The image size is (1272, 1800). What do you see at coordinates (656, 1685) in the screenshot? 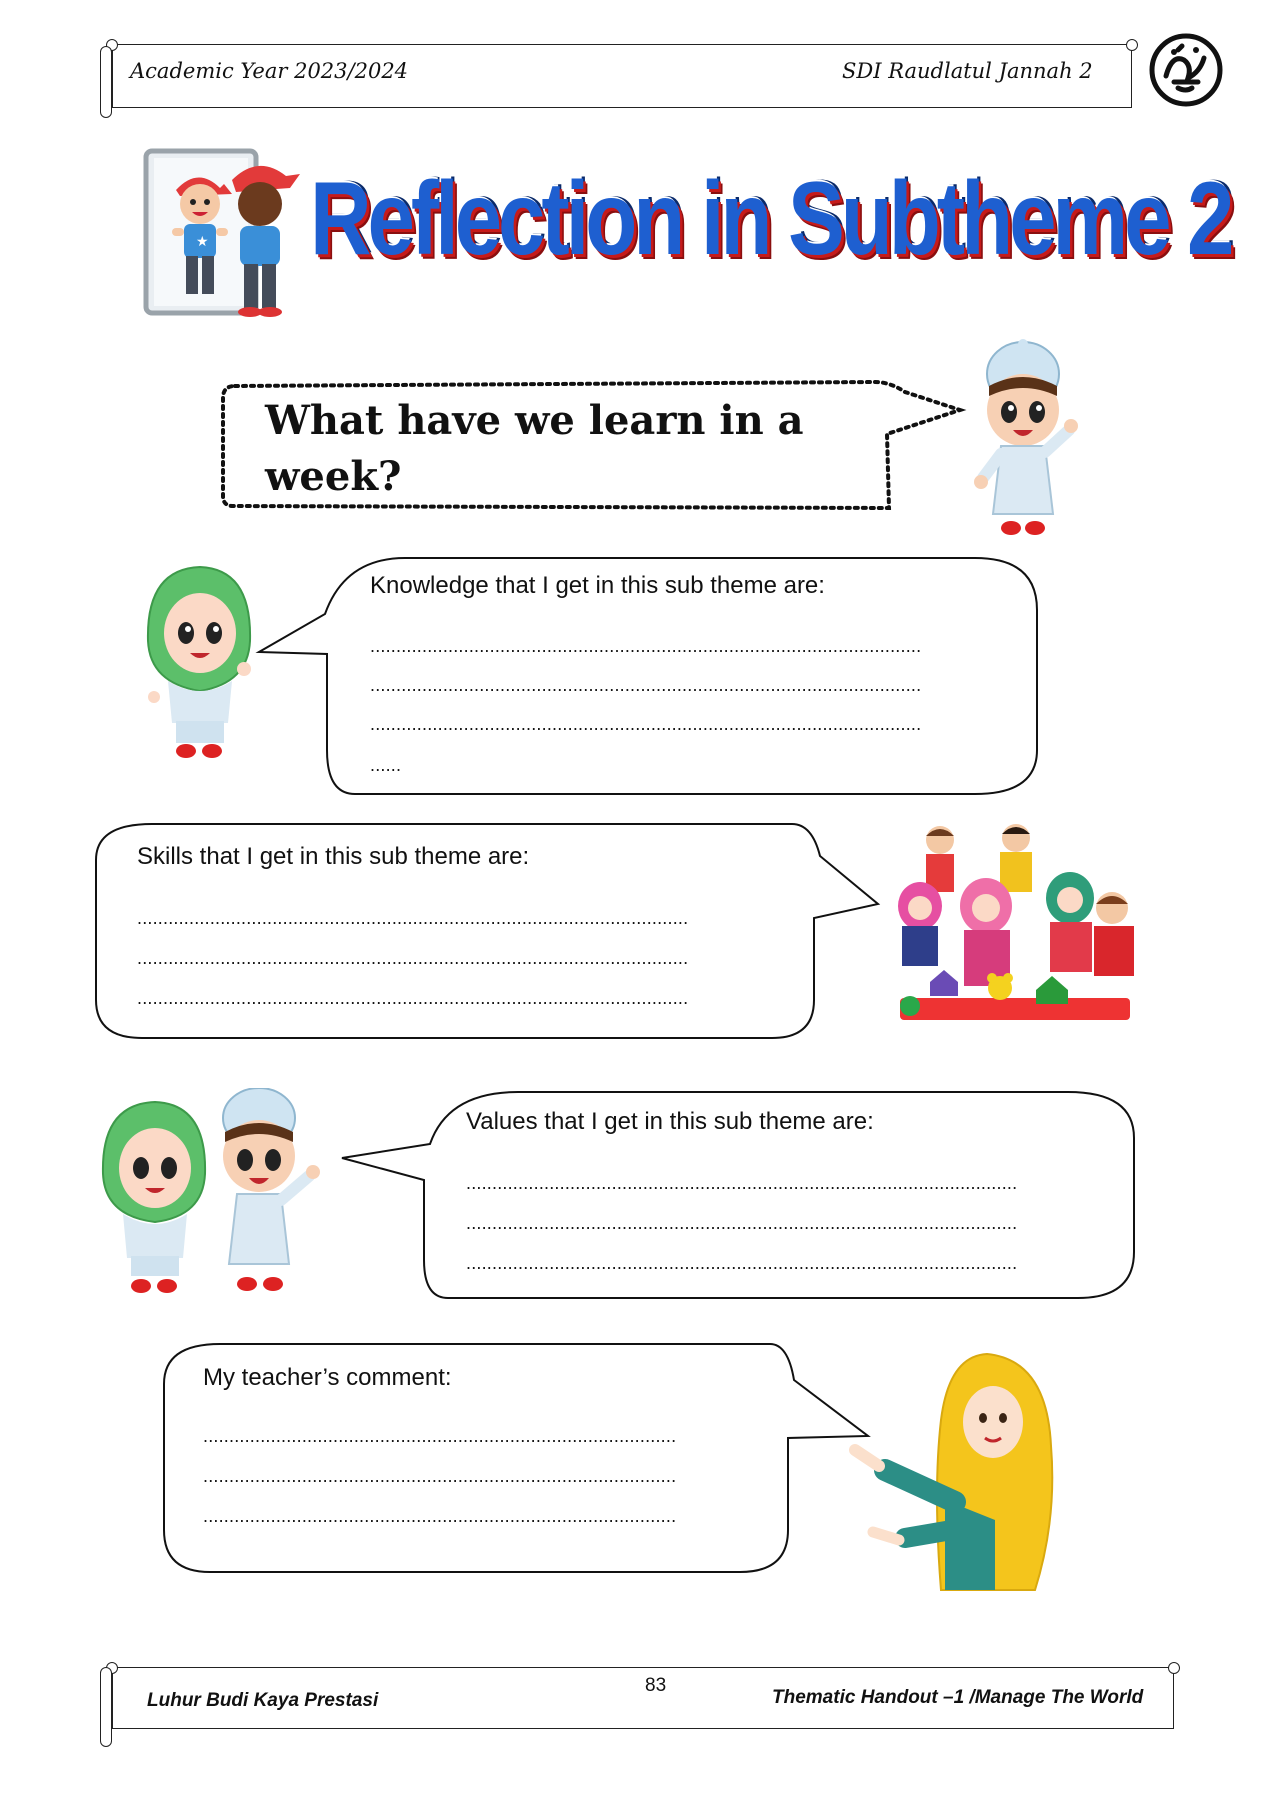
I see `page-number: 83` at bounding box center [656, 1685].